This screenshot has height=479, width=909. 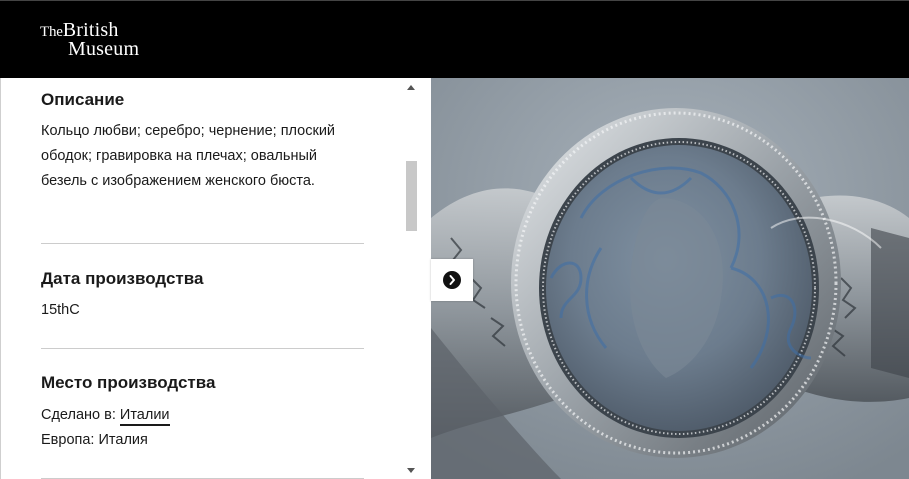 I want to click on scroll-down-arrow-icon, so click(x=411, y=470).